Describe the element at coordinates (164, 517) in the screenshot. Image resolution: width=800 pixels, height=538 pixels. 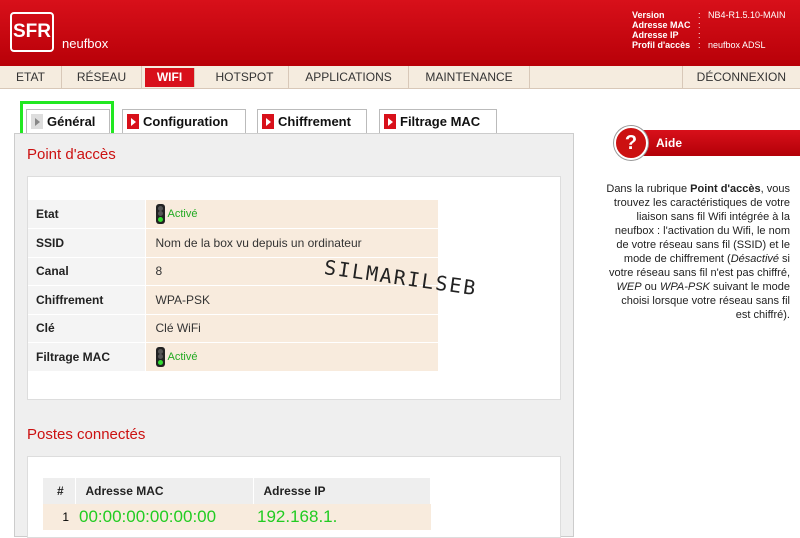
I see `mac-address: 00:00:00:00:00:00` at that location.